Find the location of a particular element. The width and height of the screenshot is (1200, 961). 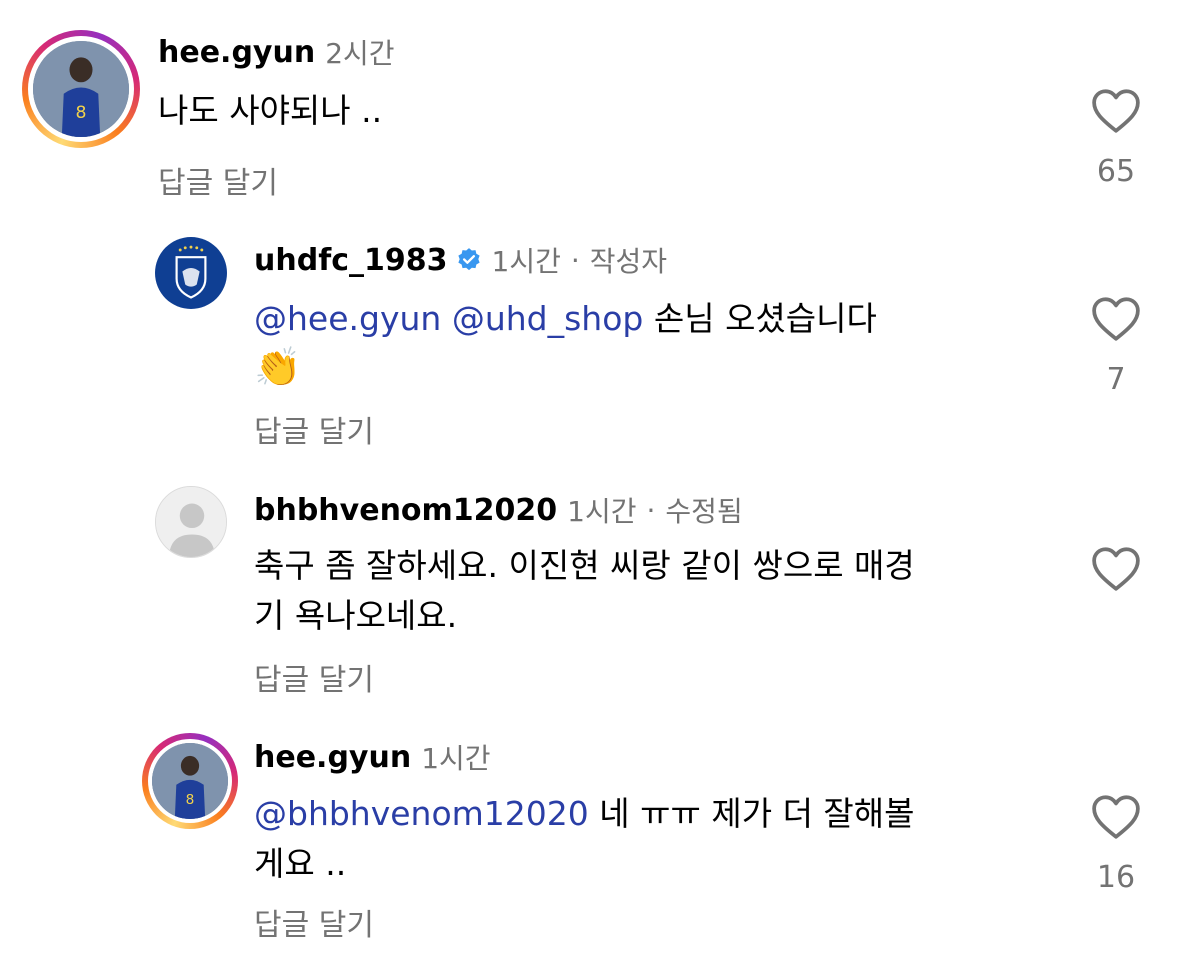

author-label: 작성자 is located at coordinates (628, 261).